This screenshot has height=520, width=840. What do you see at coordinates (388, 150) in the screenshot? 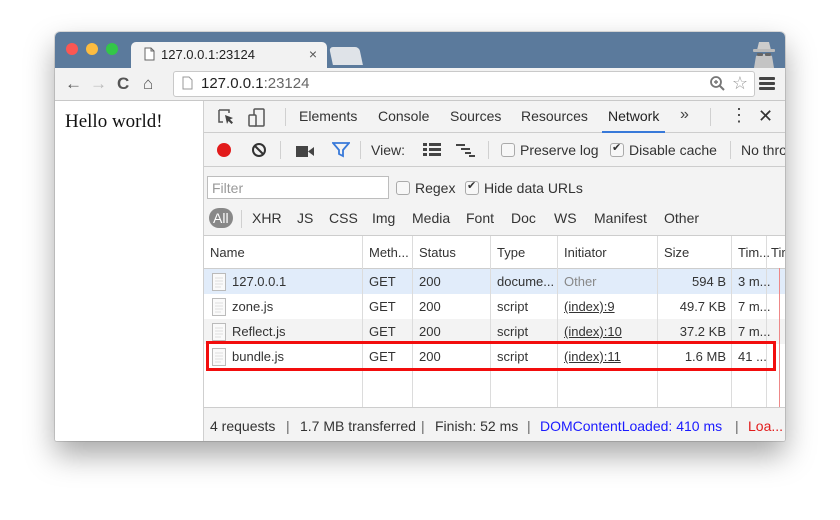
I see `view-label: View:` at bounding box center [388, 150].